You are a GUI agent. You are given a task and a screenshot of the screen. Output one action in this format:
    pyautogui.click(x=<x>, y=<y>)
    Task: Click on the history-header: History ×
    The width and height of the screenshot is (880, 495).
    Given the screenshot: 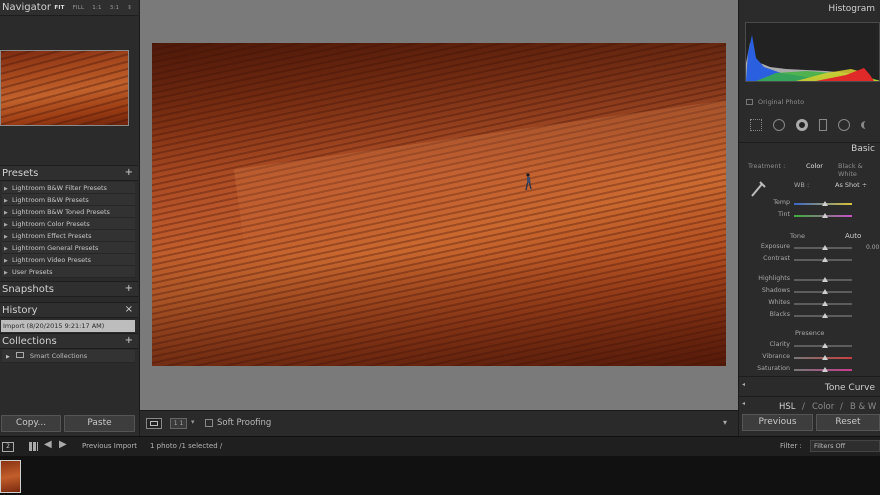 What is the action you would take?
    pyautogui.click(x=69, y=310)
    